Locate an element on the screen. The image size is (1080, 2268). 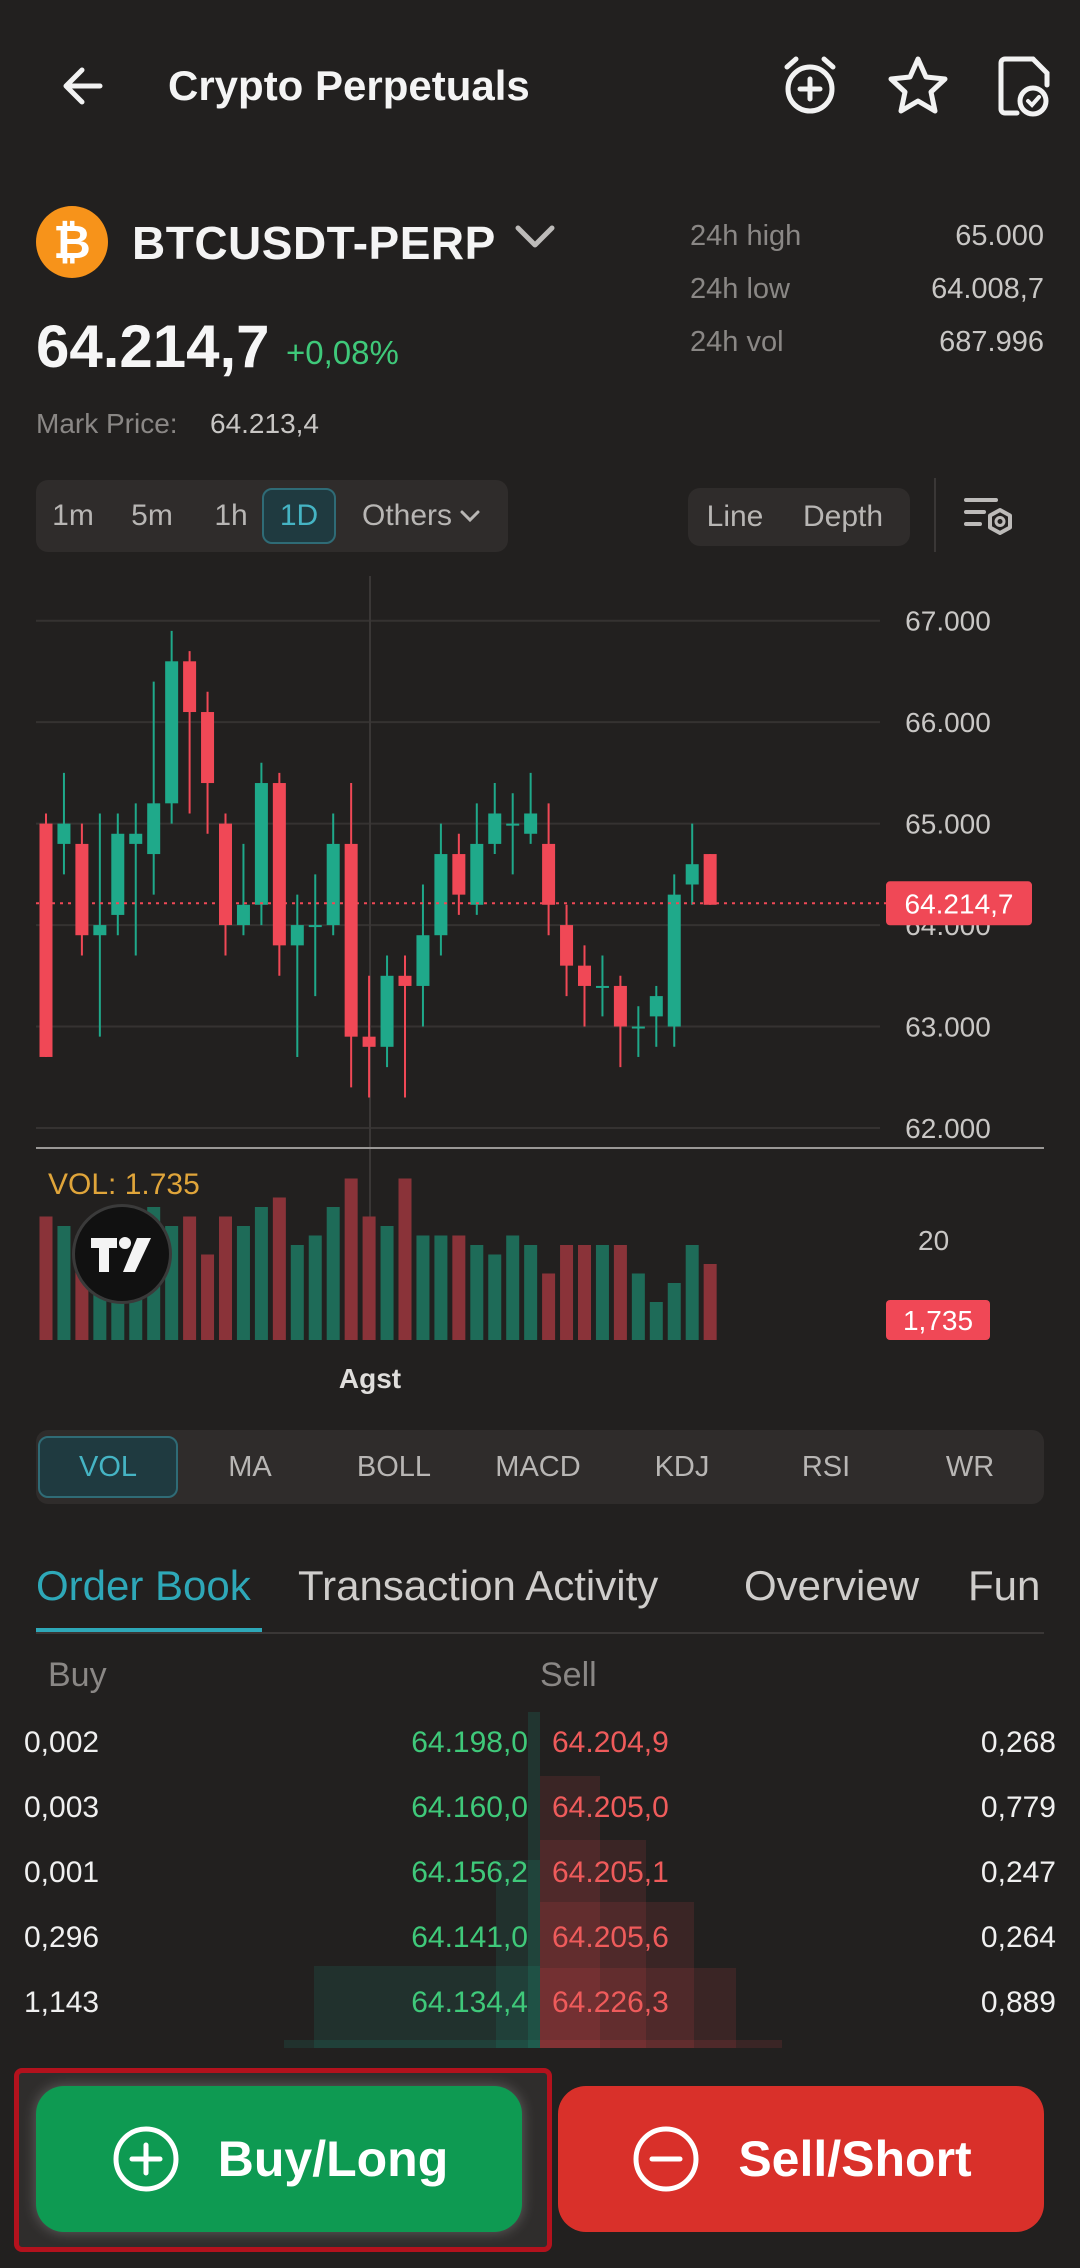
volume-tick-label: 20 is located at coordinates (933, 1240).